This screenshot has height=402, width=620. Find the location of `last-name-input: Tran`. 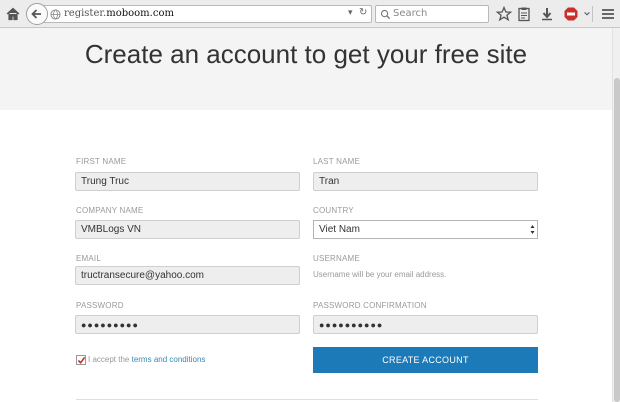

last-name-input: Tran is located at coordinates (425, 181).